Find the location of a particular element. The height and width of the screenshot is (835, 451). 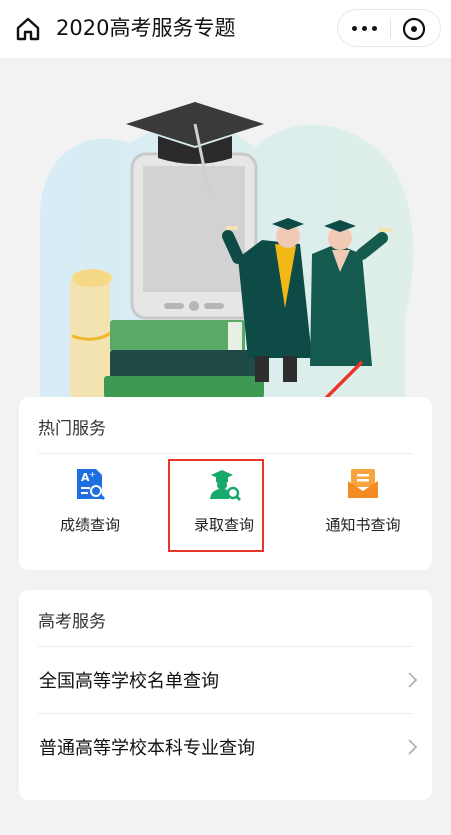

divider is located at coordinates (225, 453).